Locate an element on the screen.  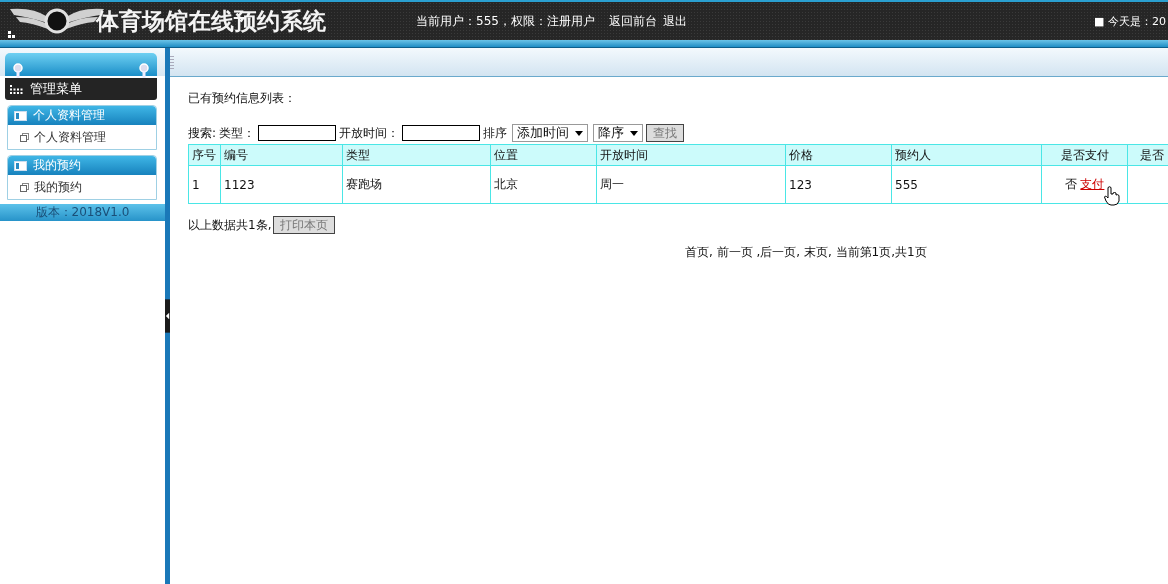
hand-cursor-icon is located at coordinates (1112, 196).